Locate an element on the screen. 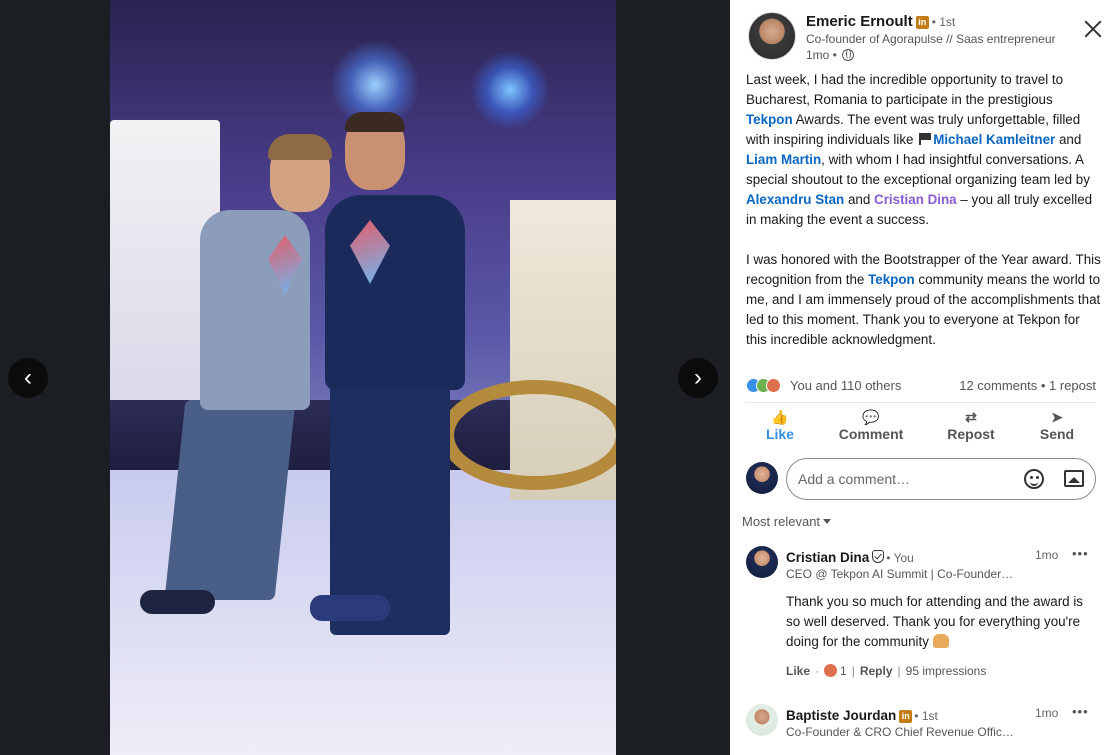  comment-button: 💬 Comment is located at coordinates (871, 428).